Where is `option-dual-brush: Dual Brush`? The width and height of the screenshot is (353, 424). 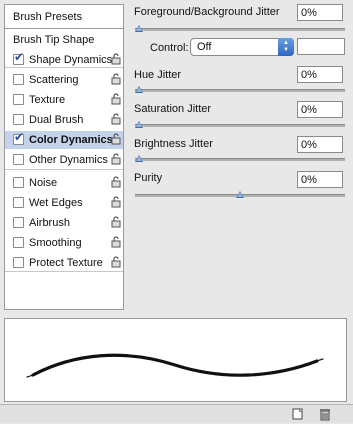 option-dual-brush: Dual Brush is located at coordinates (64, 120).